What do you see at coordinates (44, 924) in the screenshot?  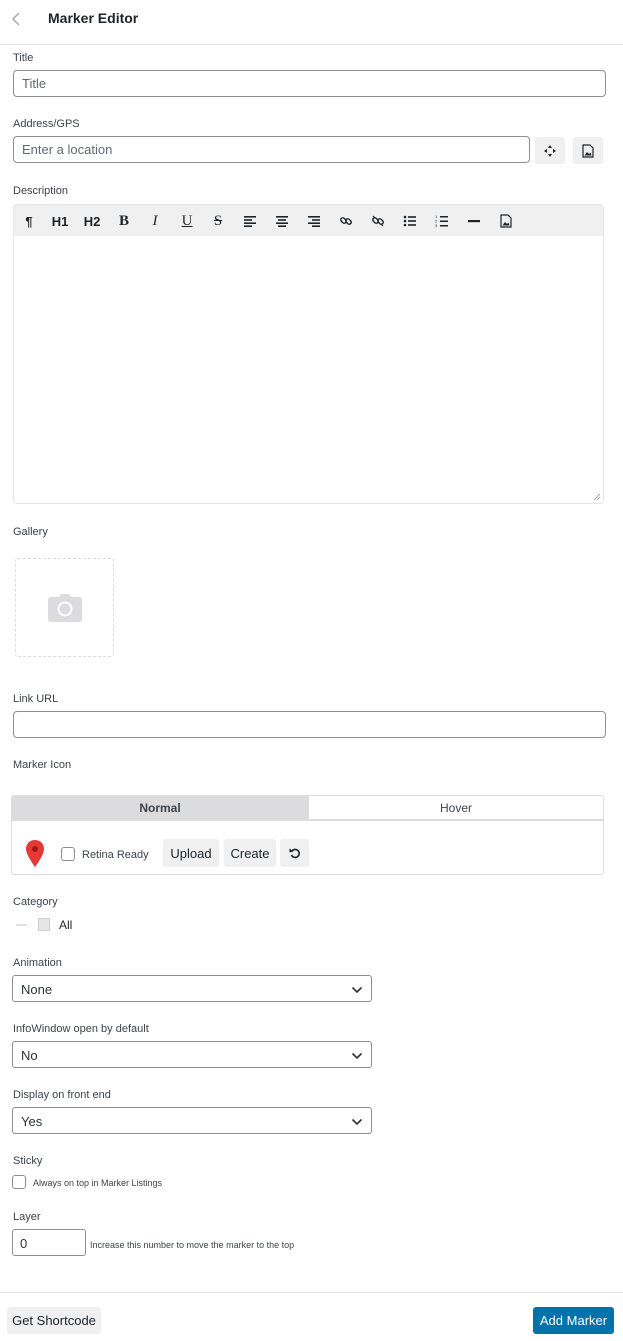 I see `category-all-checkbox` at bounding box center [44, 924].